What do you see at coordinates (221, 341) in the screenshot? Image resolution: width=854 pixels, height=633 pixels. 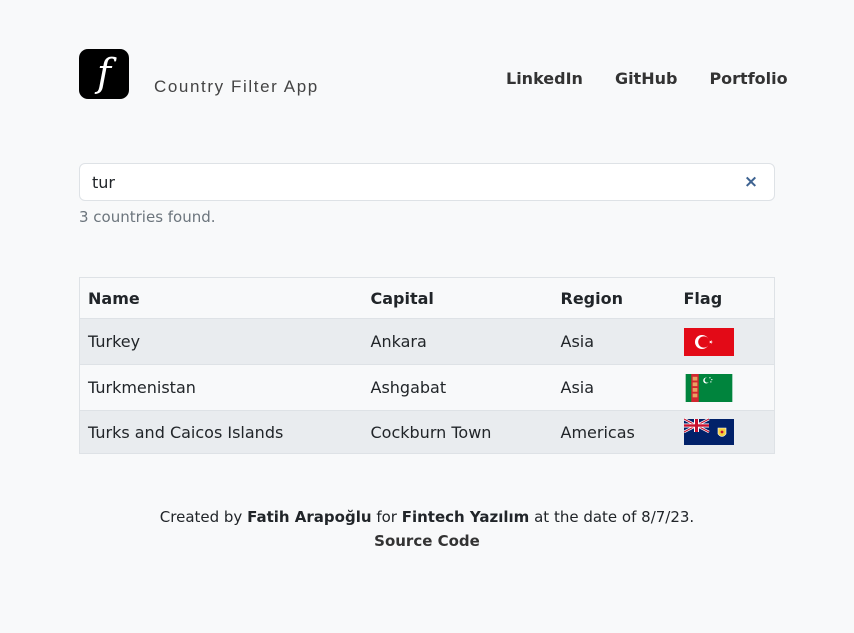 I see `country-name: Turkey` at bounding box center [221, 341].